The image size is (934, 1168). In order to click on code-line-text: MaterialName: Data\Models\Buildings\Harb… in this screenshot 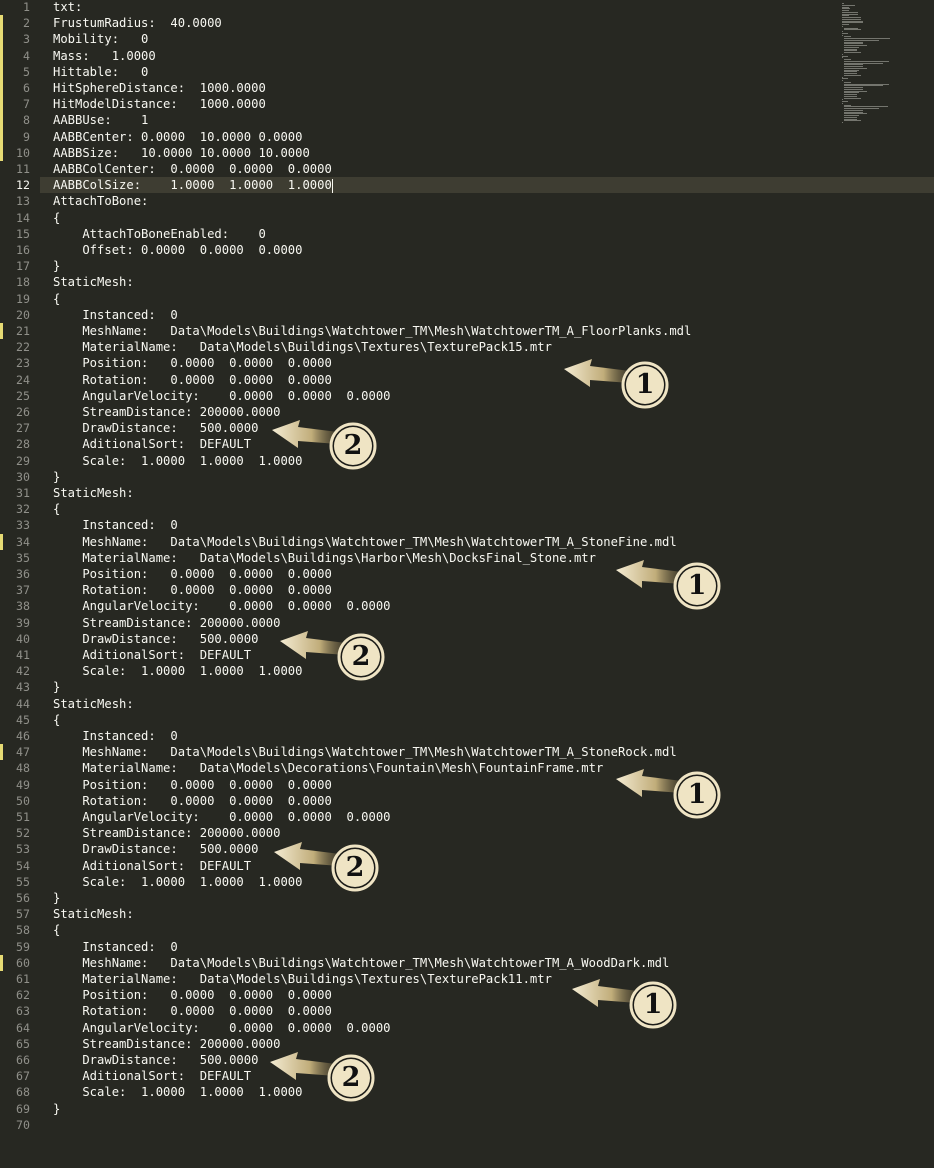, I will do `click(324, 557)`.